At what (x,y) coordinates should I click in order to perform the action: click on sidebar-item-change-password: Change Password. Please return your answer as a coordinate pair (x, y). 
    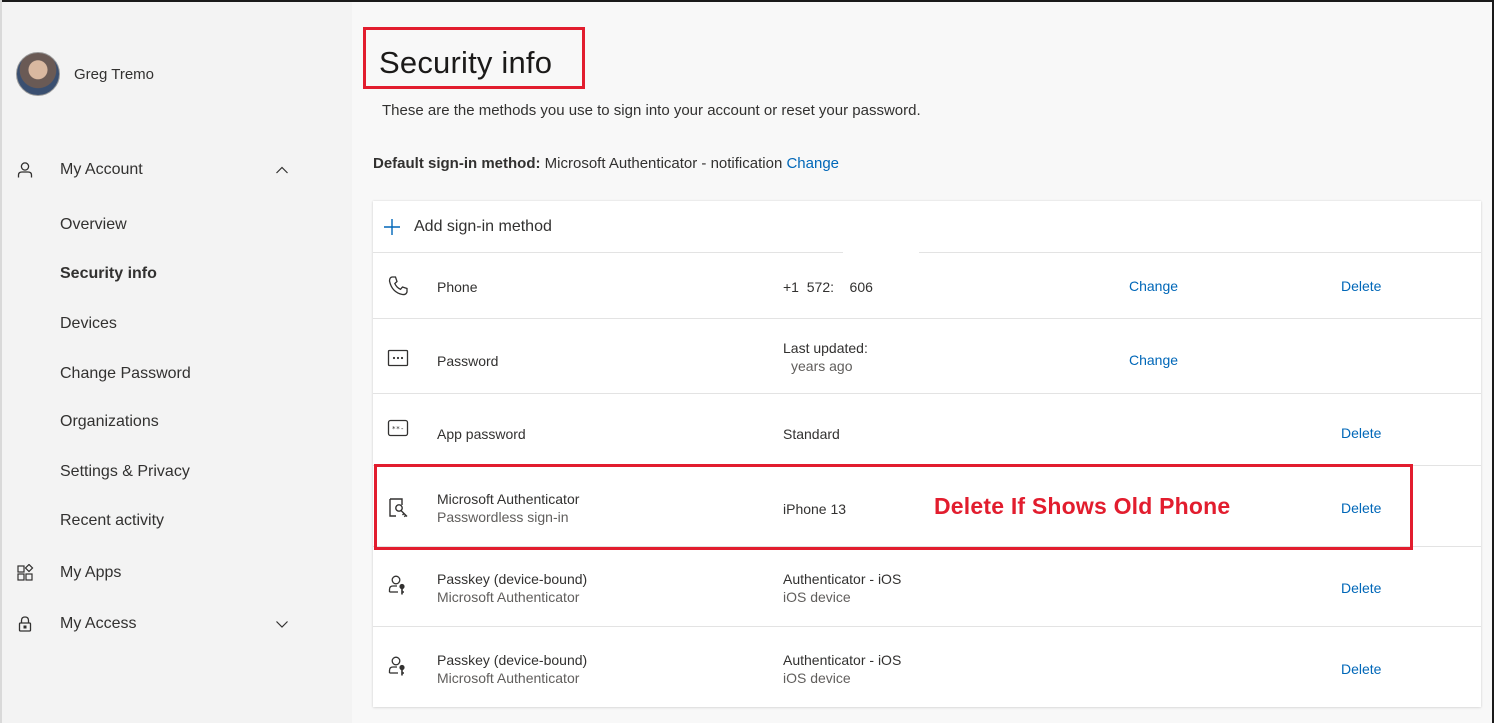
    Looking at the image, I should click on (125, 374).